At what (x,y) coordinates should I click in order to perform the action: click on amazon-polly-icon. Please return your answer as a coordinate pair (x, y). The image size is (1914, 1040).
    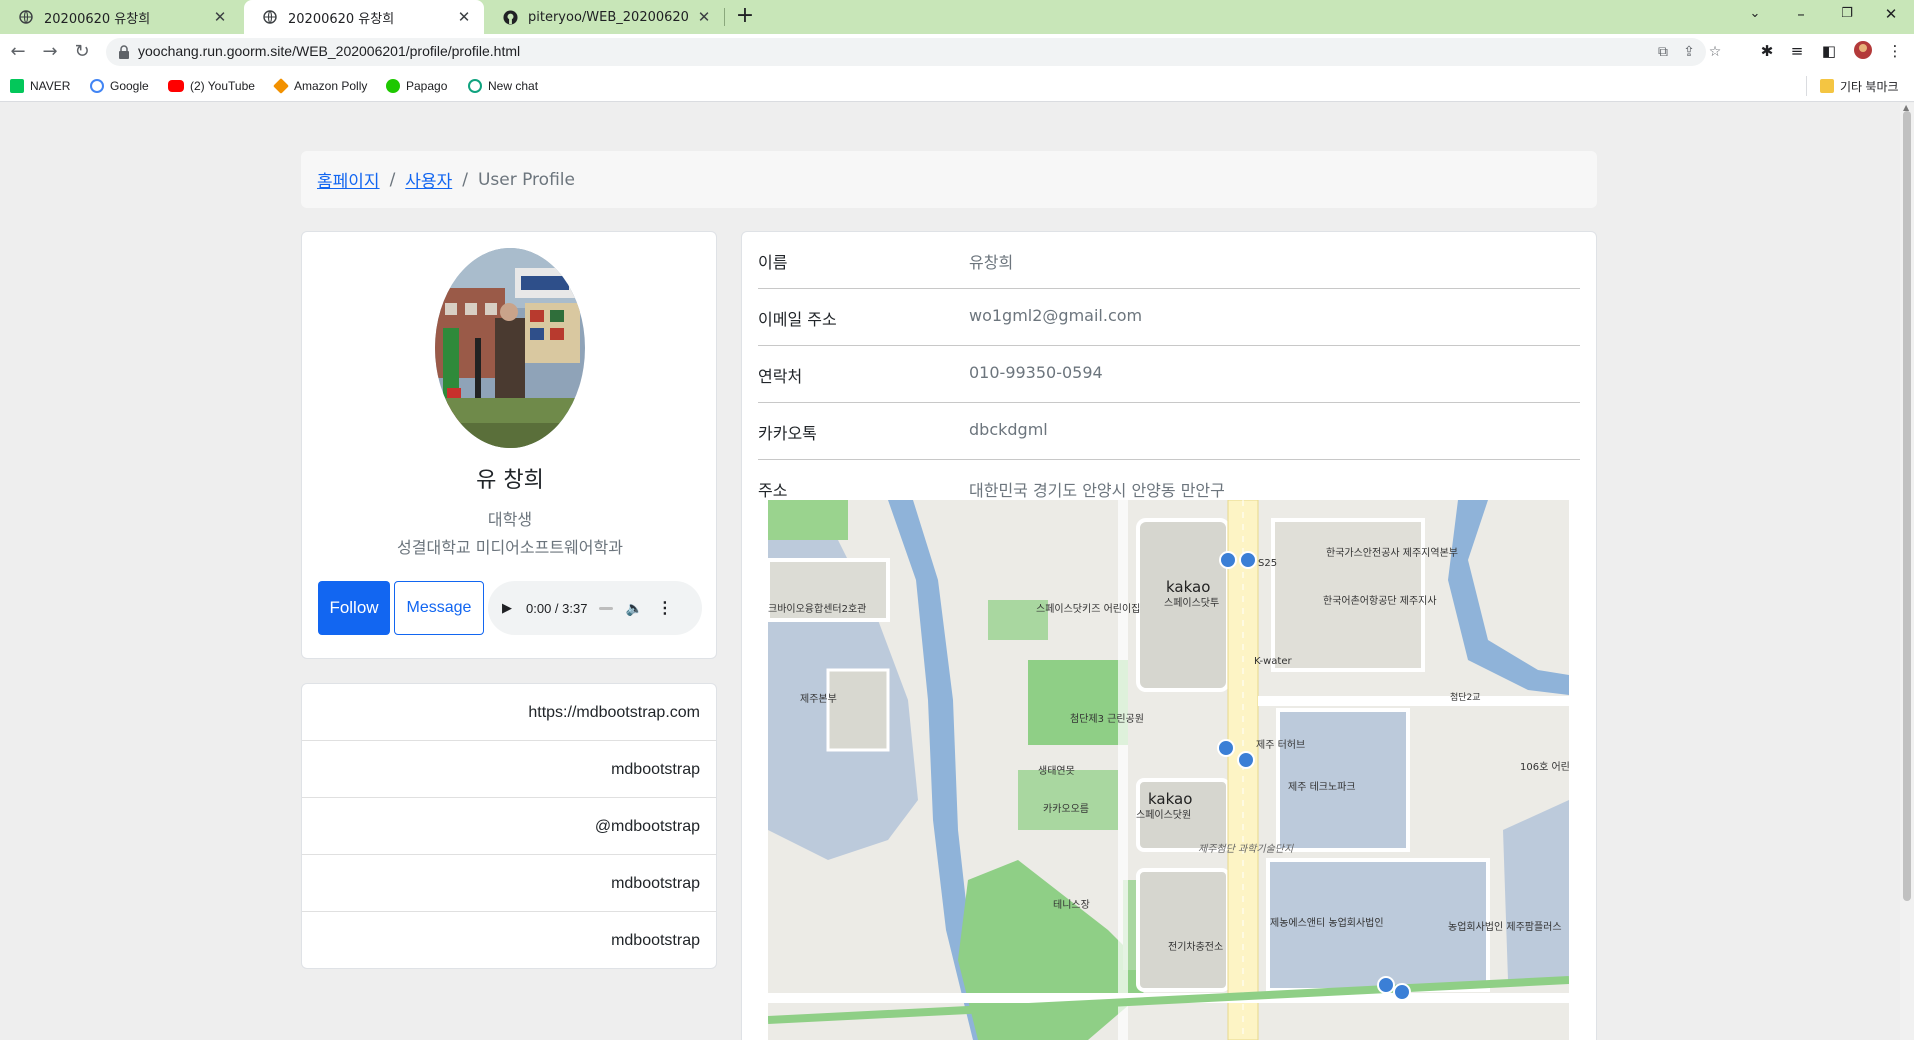
    Looking at the image, I should click on (281, 86).